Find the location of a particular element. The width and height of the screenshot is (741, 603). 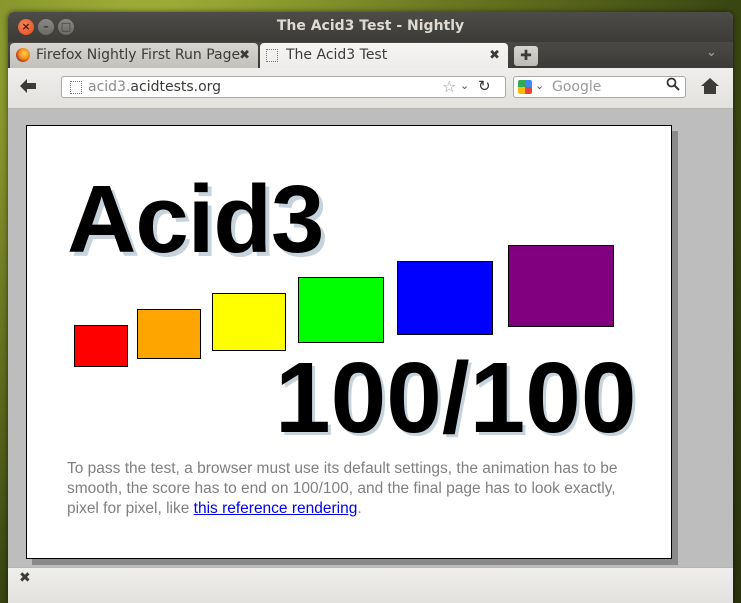

home-button is located at coordinates (710, 86).